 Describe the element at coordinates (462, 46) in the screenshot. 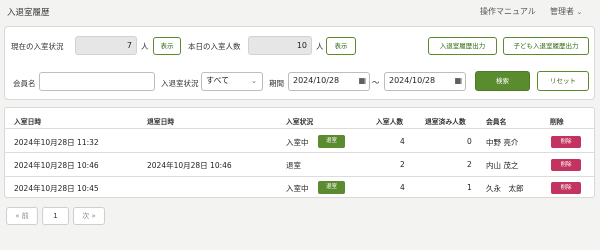

I see `export-history-button: 入退室履歴出力` at that location.